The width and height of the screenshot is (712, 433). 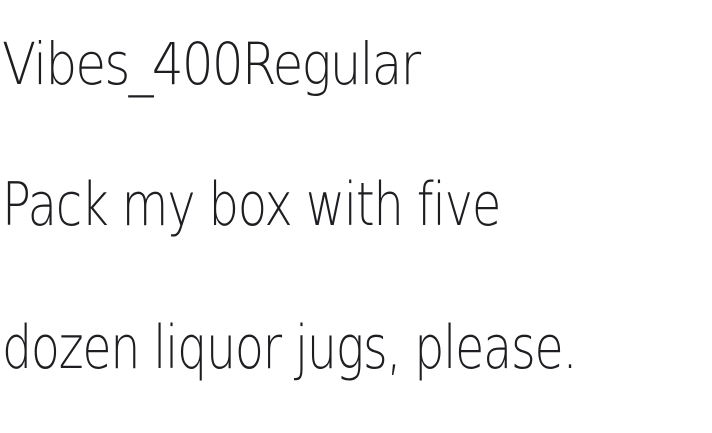 I want to click on sample-text-line-2: dozen liquor jugs, please., so click(x=290, y=348).